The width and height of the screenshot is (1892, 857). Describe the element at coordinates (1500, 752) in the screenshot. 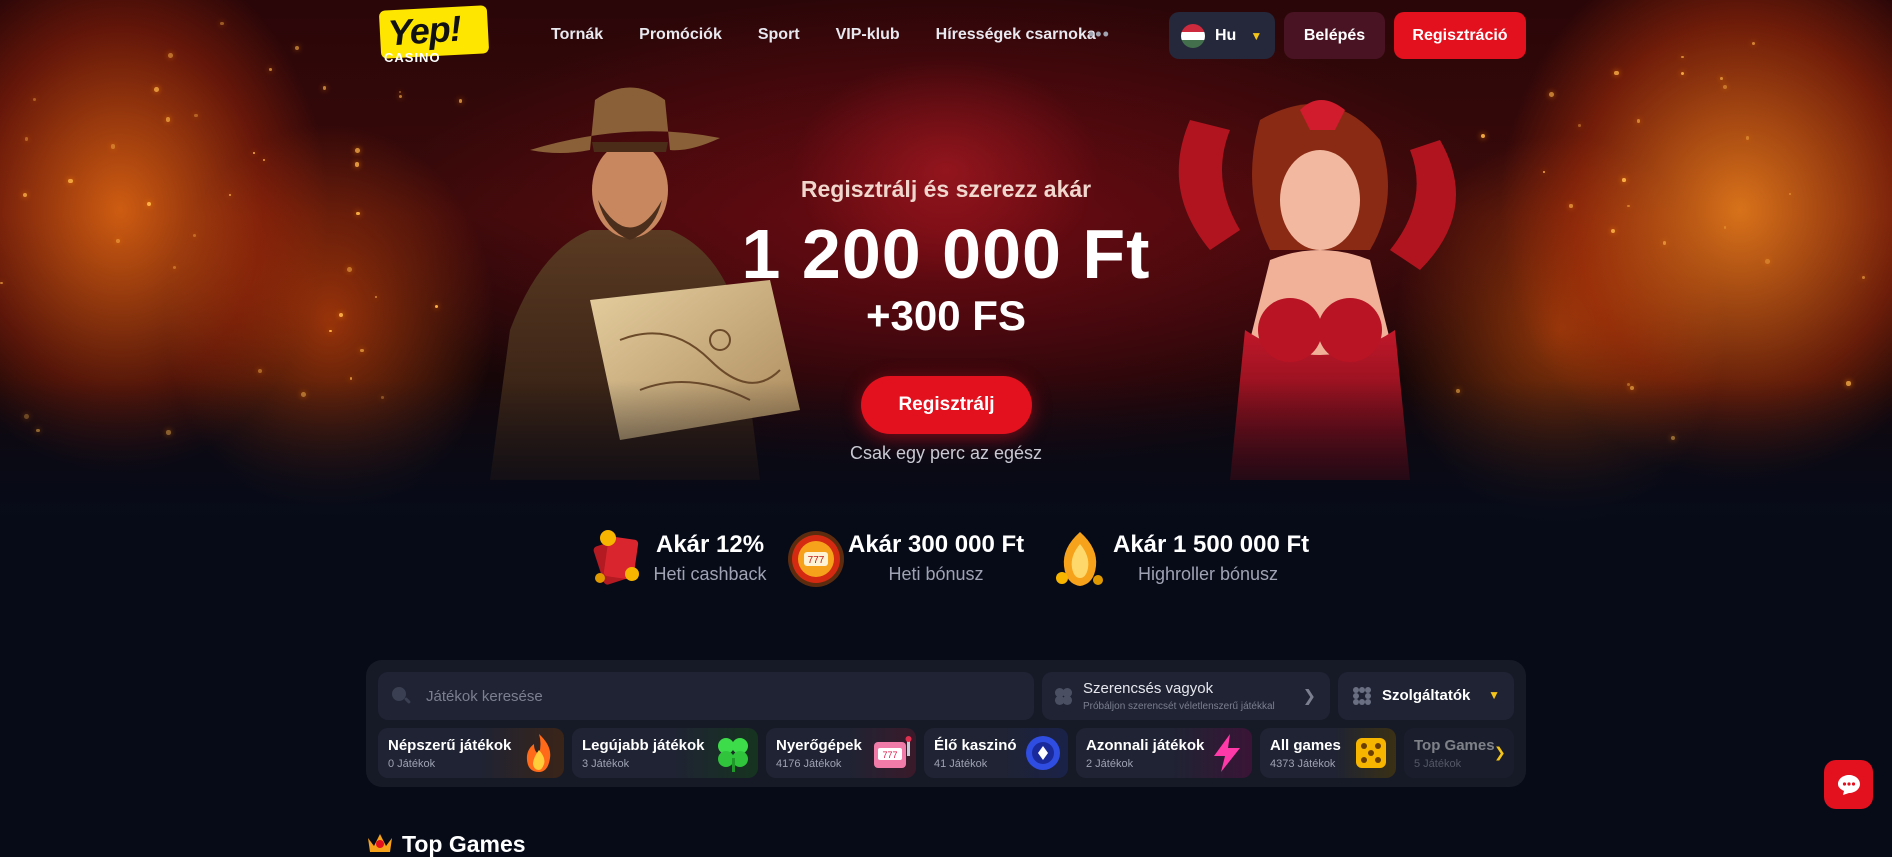

I see `category-scroll-right-icon: ❯` at that location.